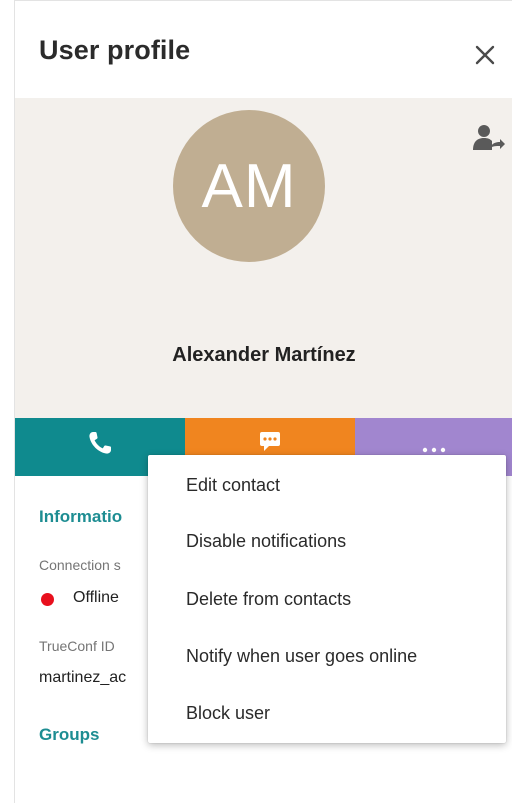 This screenshot has height=803, width=512. I want to click on menu-item-block-user: Block user, so click(327, 713).